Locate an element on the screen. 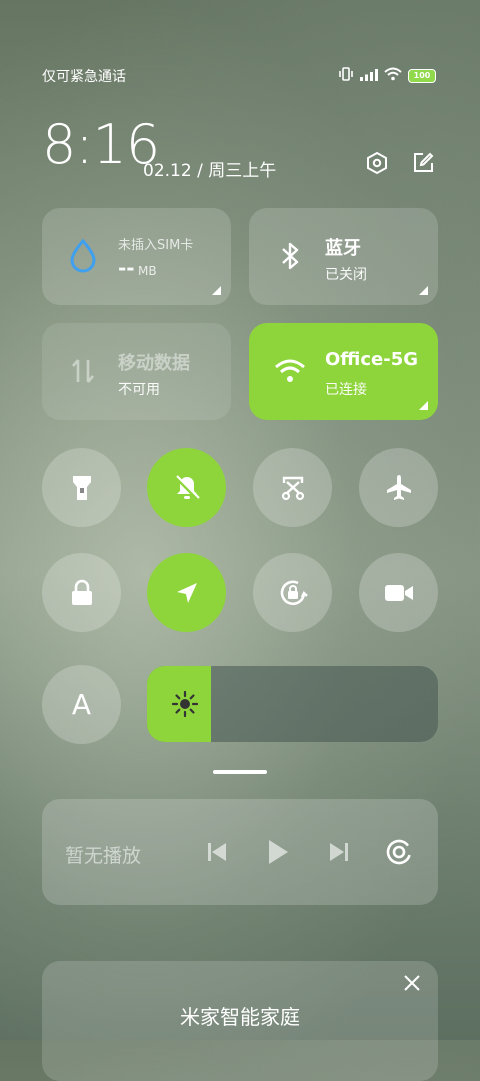  mobile-data-tile: 移动数据 不可用 is located at coordinates (136, 371).